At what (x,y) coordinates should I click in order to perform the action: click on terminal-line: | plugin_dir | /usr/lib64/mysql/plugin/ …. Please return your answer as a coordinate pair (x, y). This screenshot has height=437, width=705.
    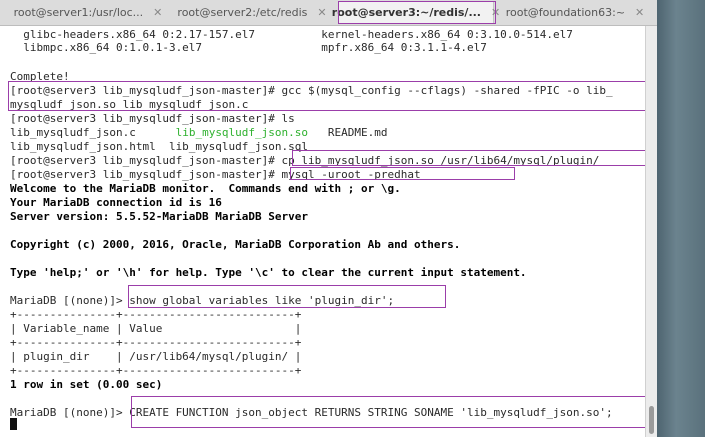
    Looking at the image, I should click on (156, 356).